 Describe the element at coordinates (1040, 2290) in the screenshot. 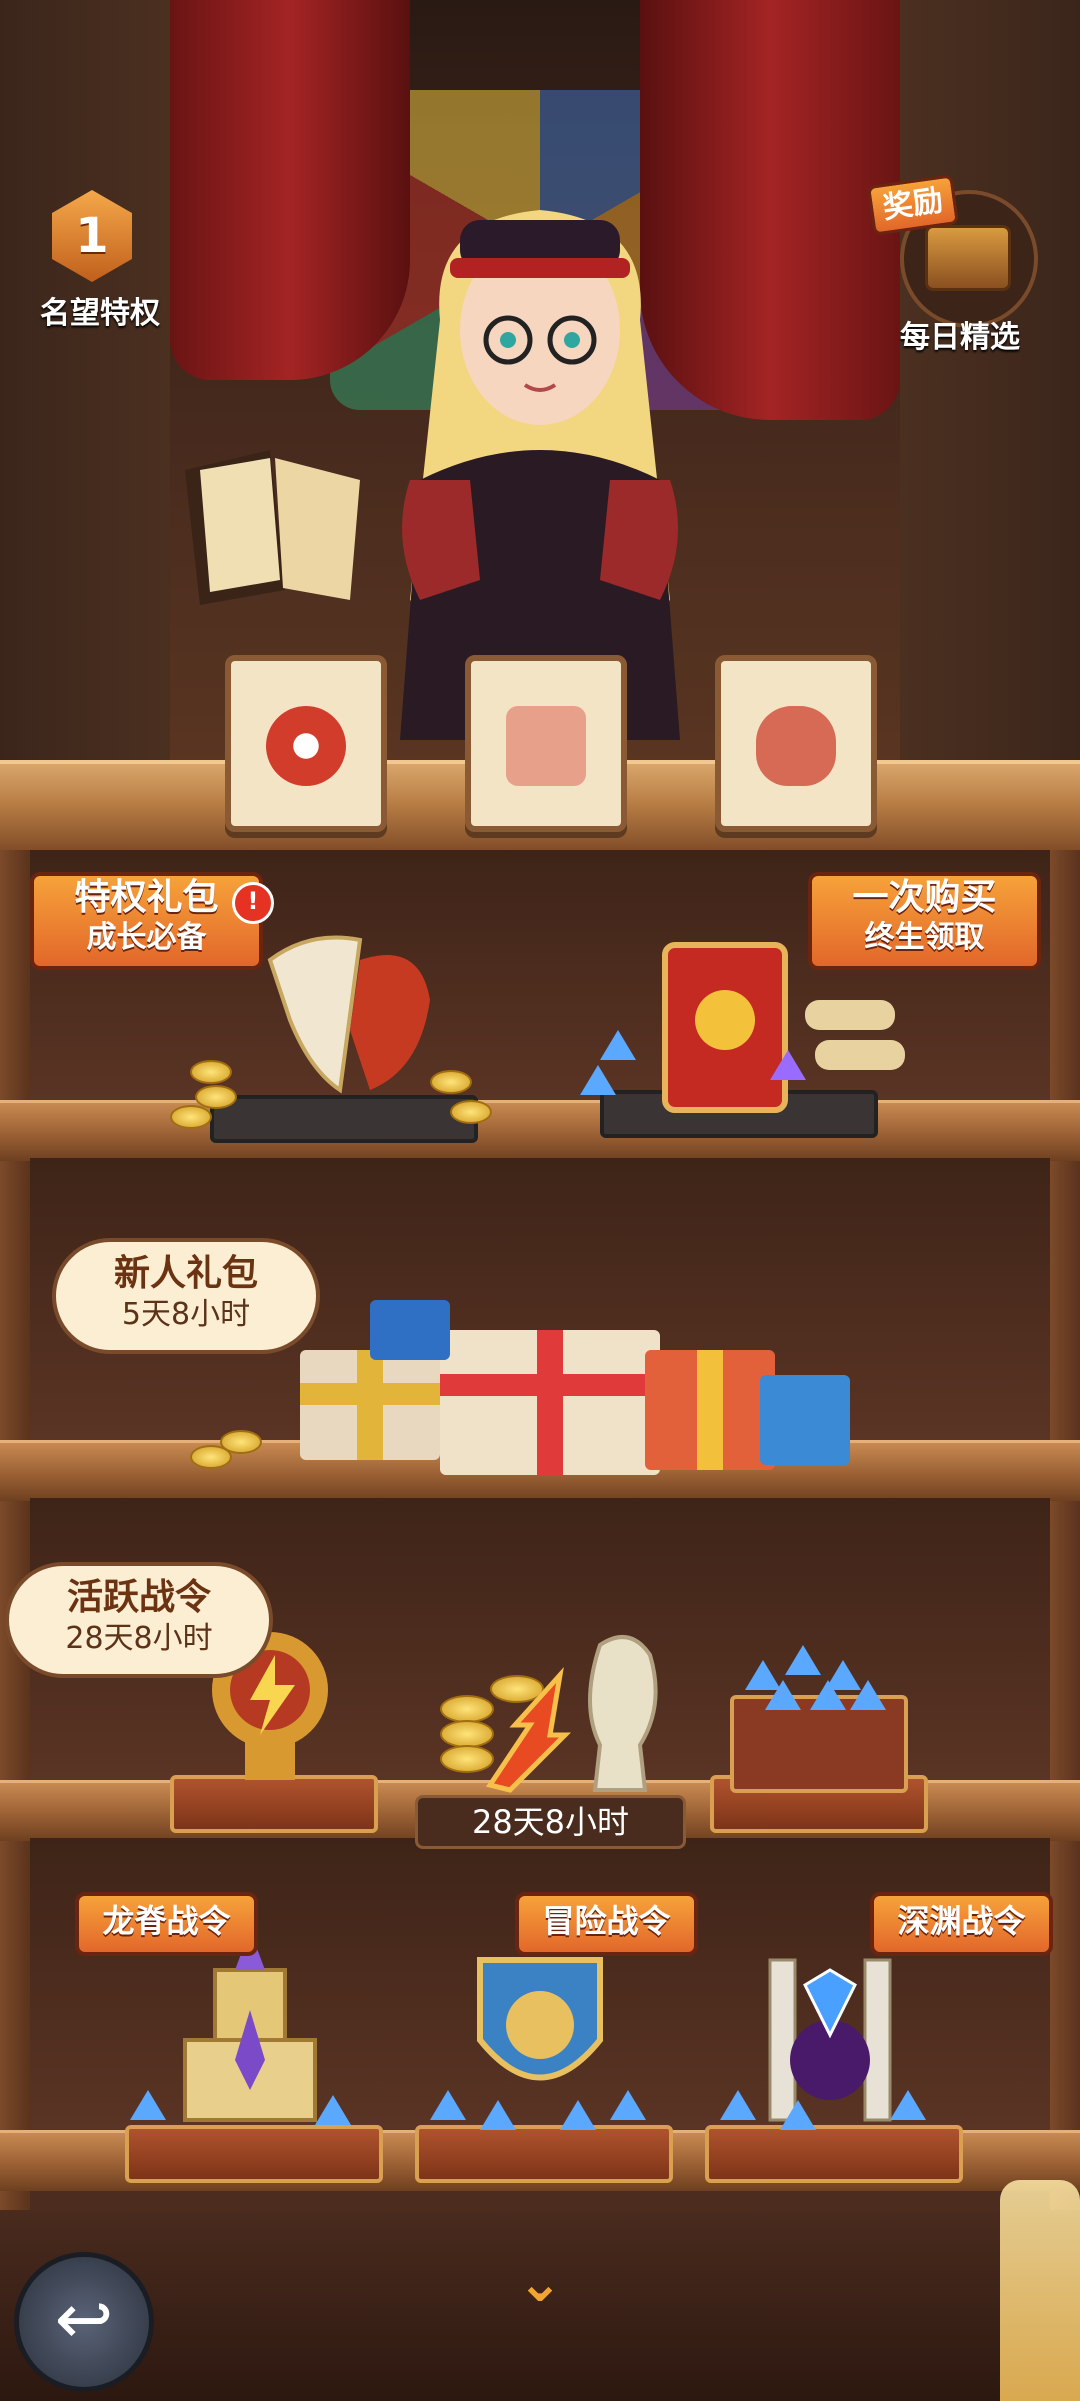

I see `candle-decoration` at that location.